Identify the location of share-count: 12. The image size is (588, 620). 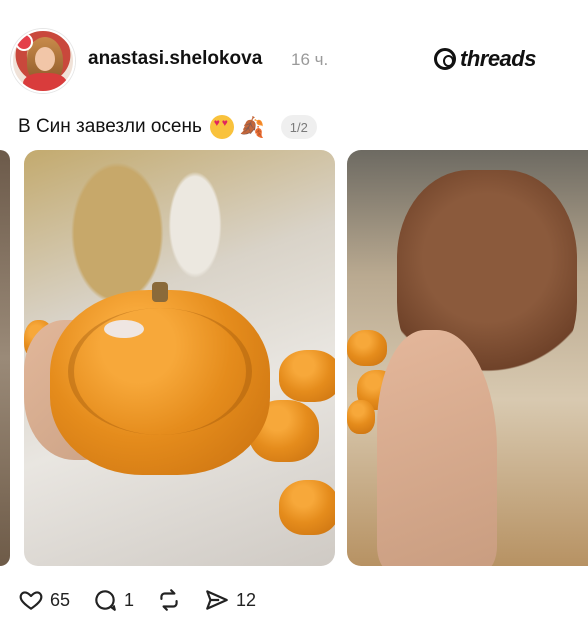
(246, 599).